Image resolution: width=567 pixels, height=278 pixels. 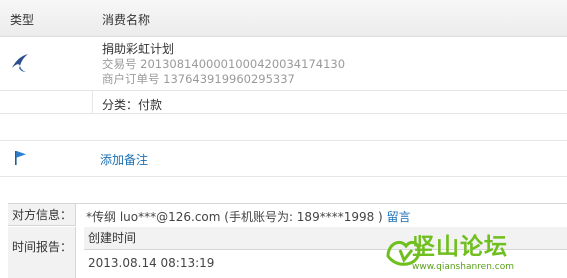 What do you see at coordinates (22, 20) in the screenshot?
I see `column-header-type: 类型` at bounding box center [22, 20].